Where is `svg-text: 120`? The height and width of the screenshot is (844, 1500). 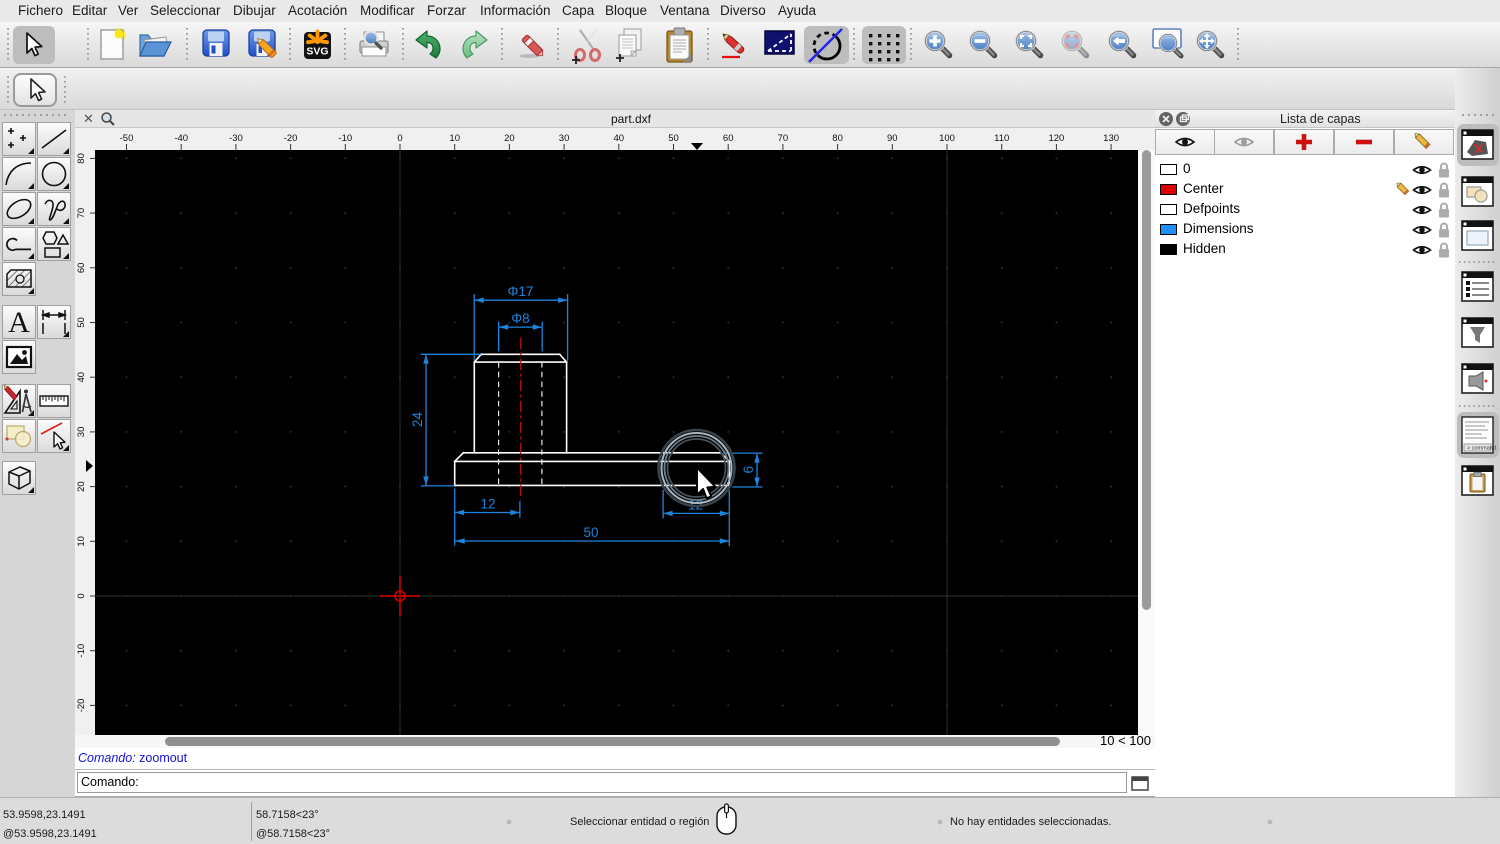
svg-text: 120 is located at coordinates (1056, 138).